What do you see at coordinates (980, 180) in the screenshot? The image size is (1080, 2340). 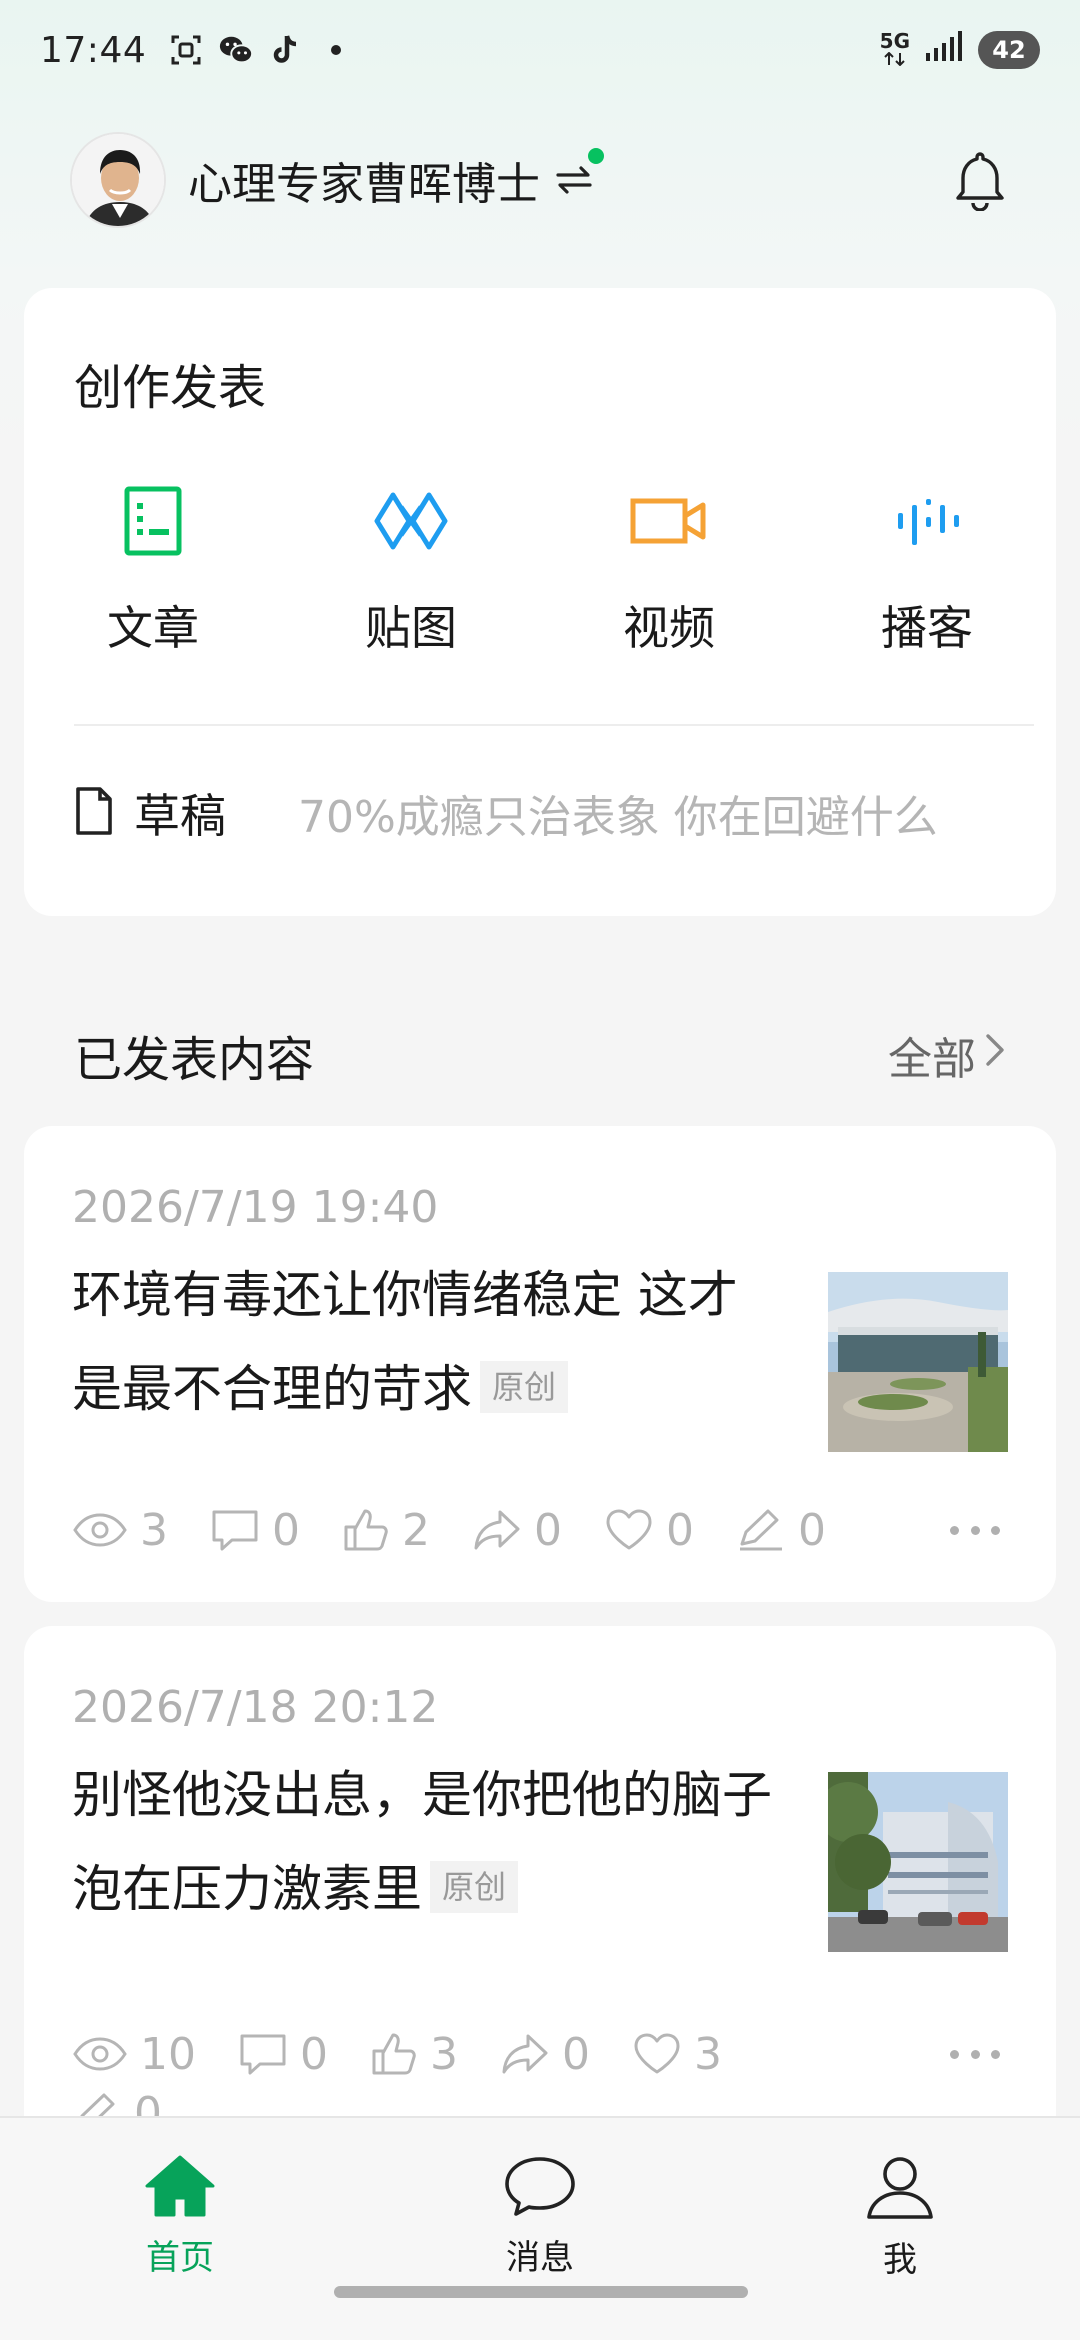 I see `bell-icon` at bounding box center [980, 180].